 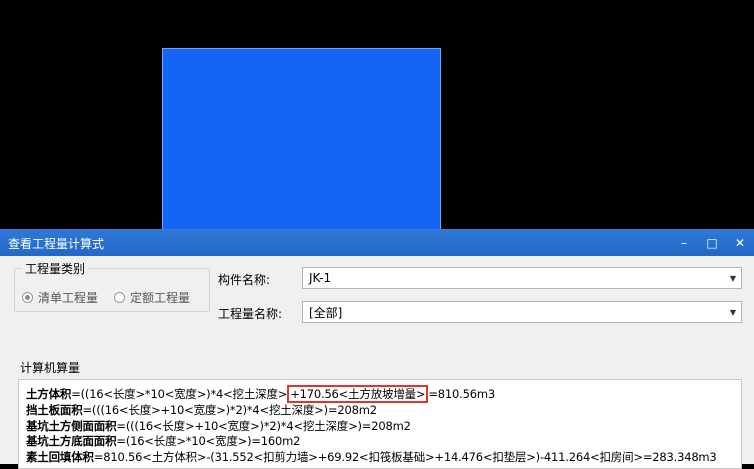 What do you see at coordinates (163, 441) in the screenshot?
I see `formula-line: 基坑土方底面面积=(16<长度>*10<宽度>)=160m2` at bounding box center [163, 441].